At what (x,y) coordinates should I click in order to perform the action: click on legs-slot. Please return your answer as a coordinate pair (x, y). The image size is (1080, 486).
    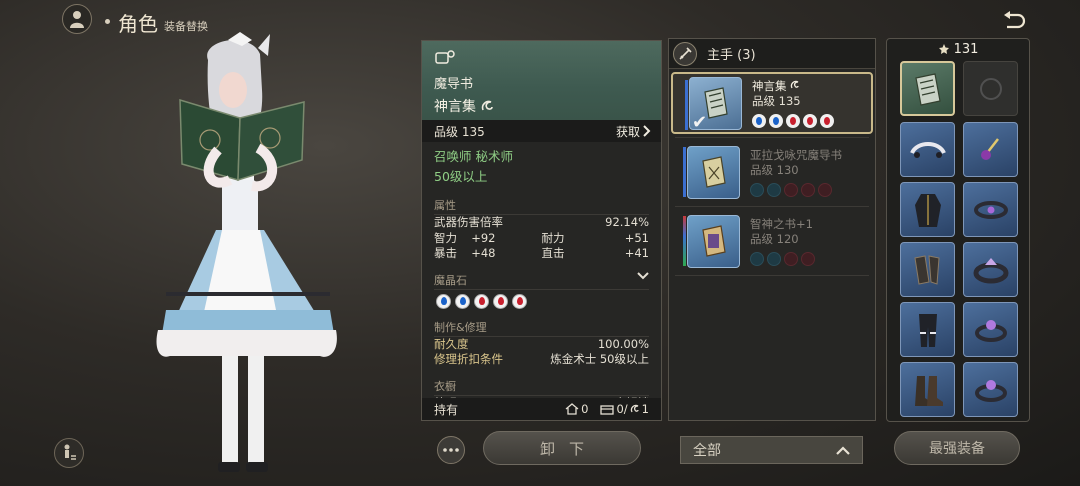
    Looking at the image, I should click on (927, 329).